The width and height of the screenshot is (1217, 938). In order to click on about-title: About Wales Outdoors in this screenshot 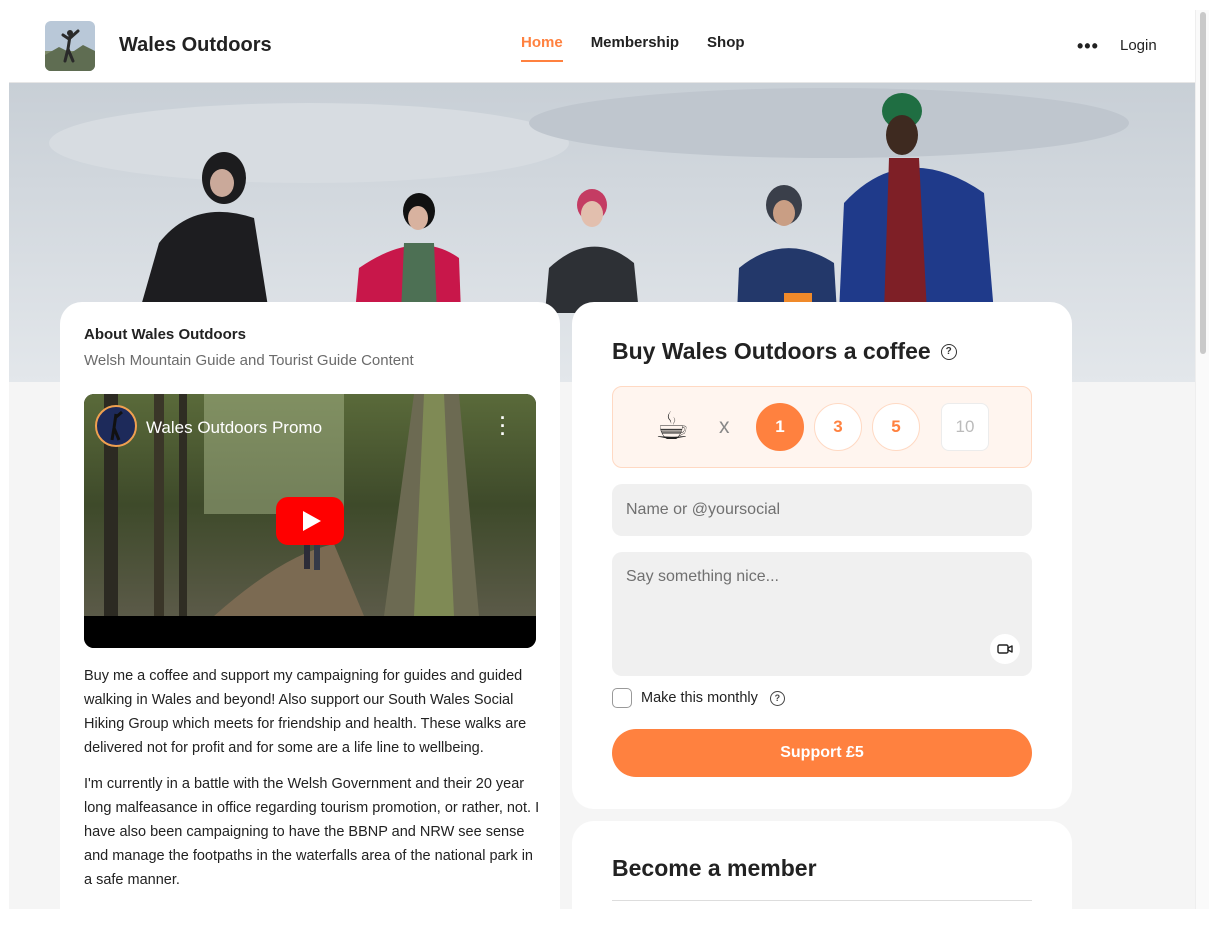, I will do `click(165, 334)`.